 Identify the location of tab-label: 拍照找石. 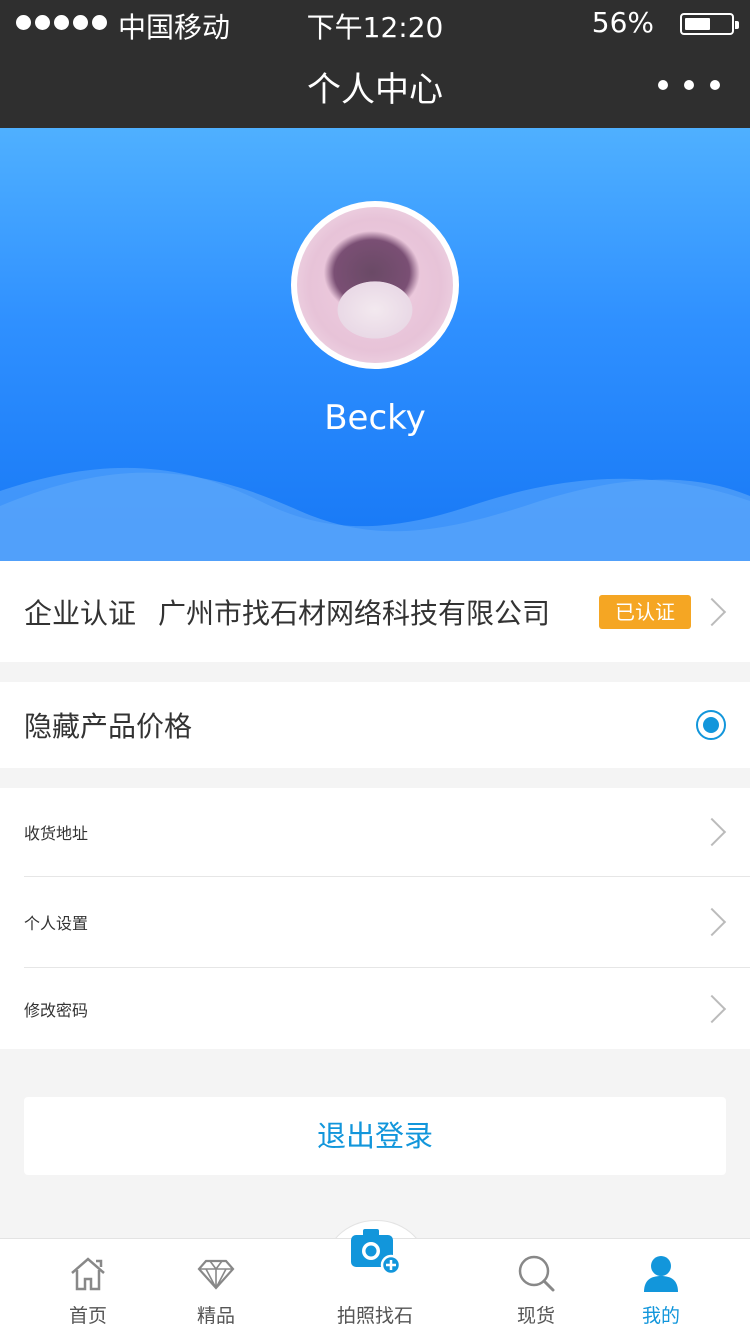
(374, 1316).